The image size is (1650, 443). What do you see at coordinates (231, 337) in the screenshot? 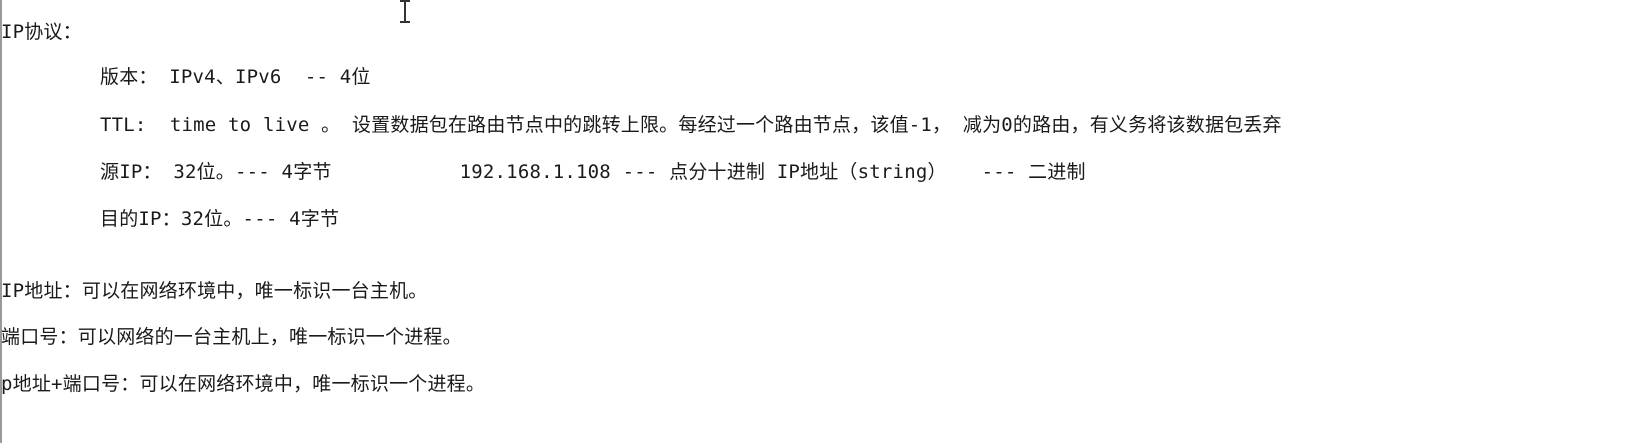
I see `note-port-number: 端口号：可以网络的一台主机上，唯一标识一个进程。` at bounding box center [231, 337].